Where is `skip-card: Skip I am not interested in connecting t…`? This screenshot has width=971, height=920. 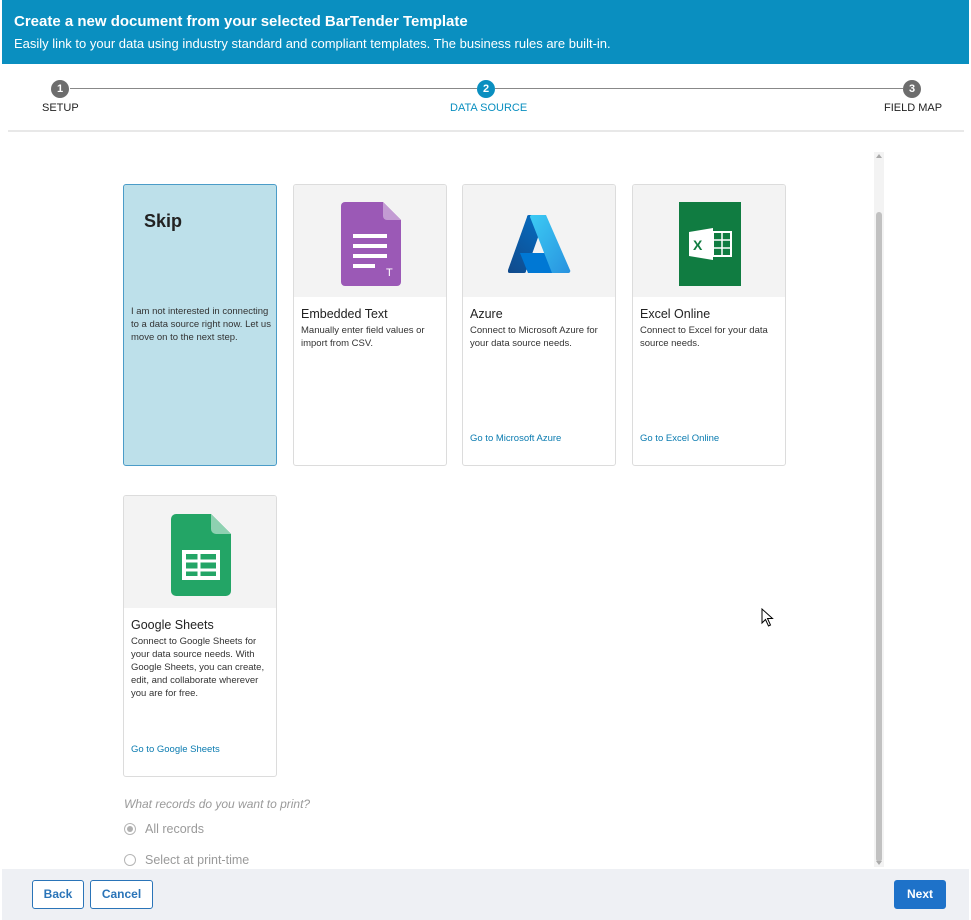
skip-card: Skip I am not interested in connecting t… is located at coordinates (200, 325).